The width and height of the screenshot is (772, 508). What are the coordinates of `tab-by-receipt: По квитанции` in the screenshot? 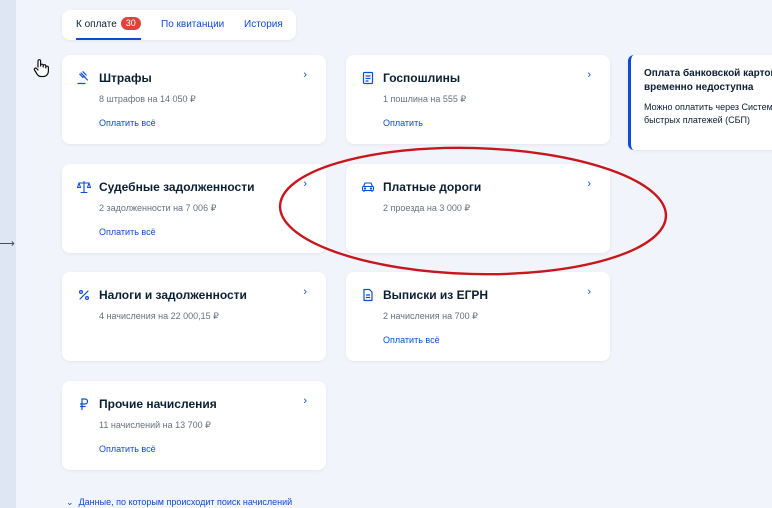 It's located at (192, 25).